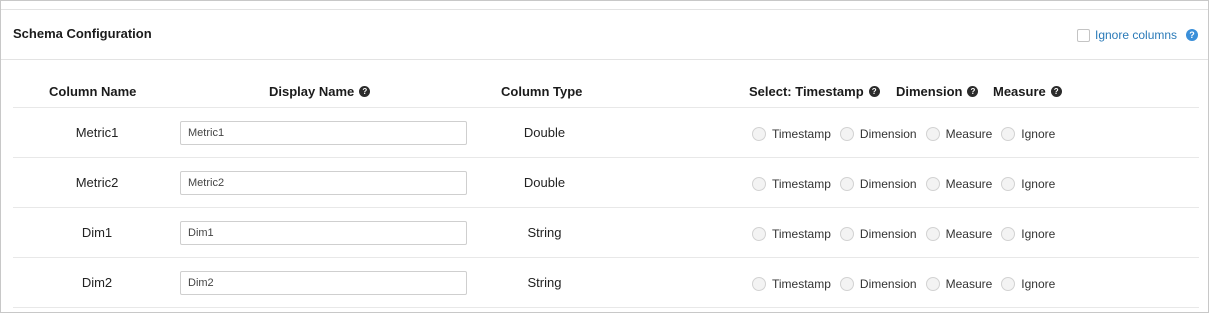  I want to click on header-measure: Measure ?, so click(1027, 91).